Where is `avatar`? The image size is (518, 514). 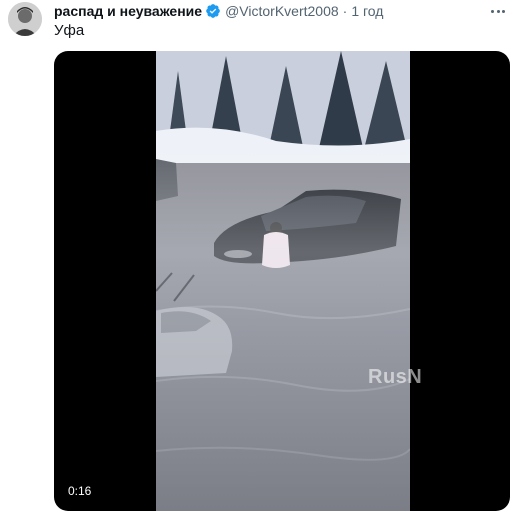
avatar is located at coordinates (25, 19).